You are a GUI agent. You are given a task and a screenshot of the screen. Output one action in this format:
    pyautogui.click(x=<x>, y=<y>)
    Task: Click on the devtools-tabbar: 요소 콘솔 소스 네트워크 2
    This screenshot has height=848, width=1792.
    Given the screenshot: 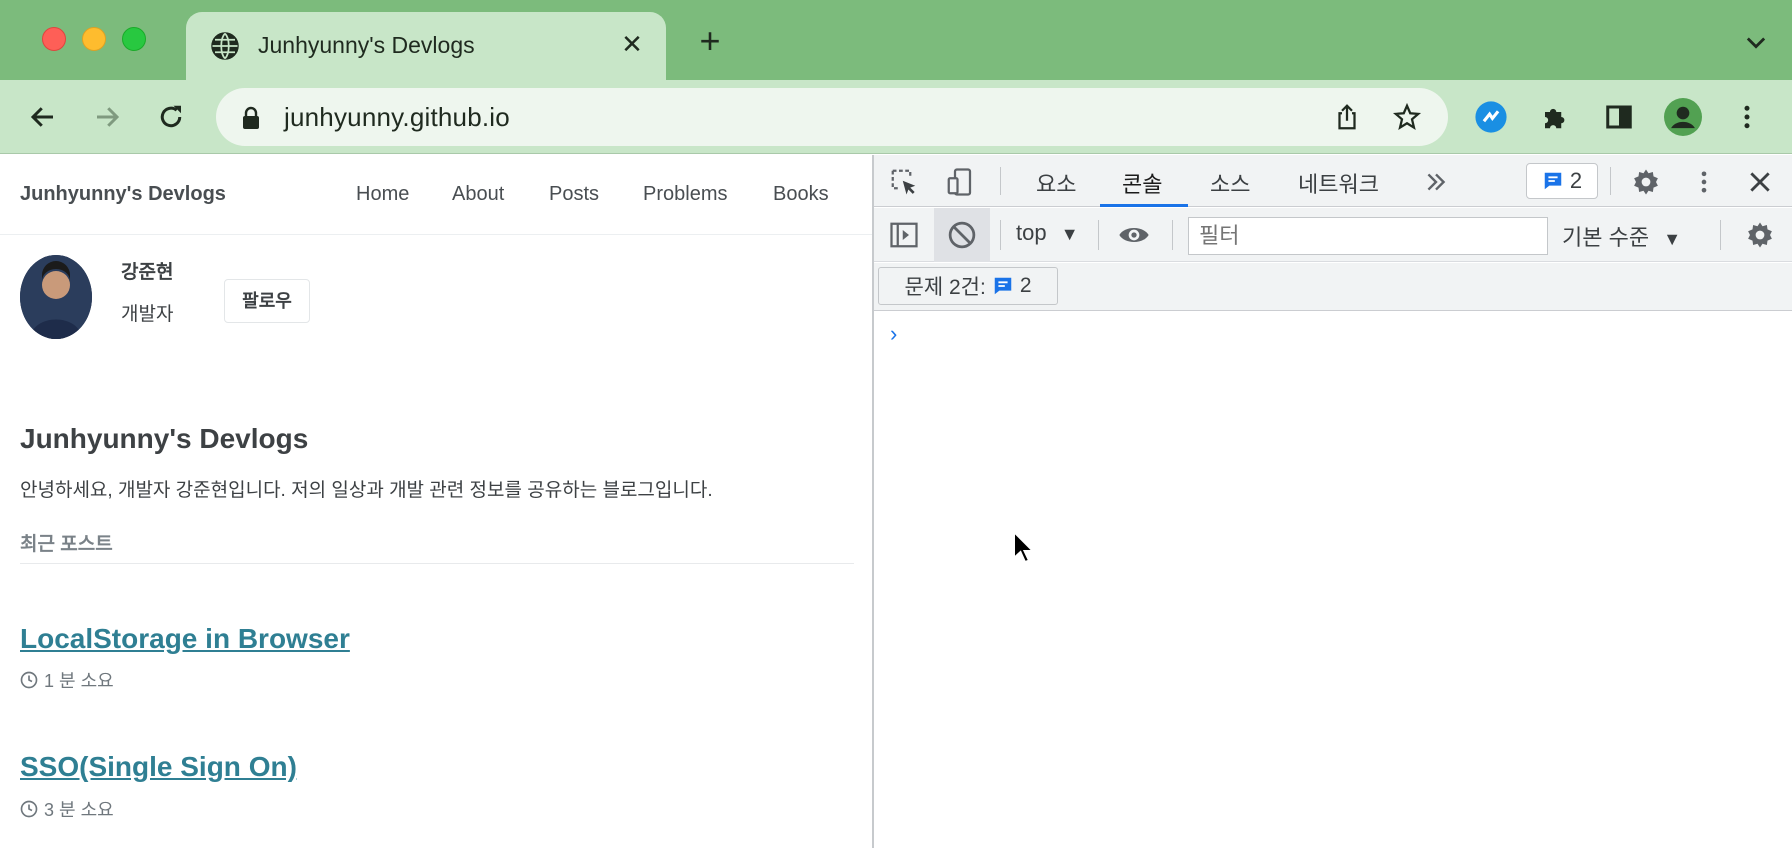 What is the action you would take?
    pyautogui.click(x=1333, y=181)
    